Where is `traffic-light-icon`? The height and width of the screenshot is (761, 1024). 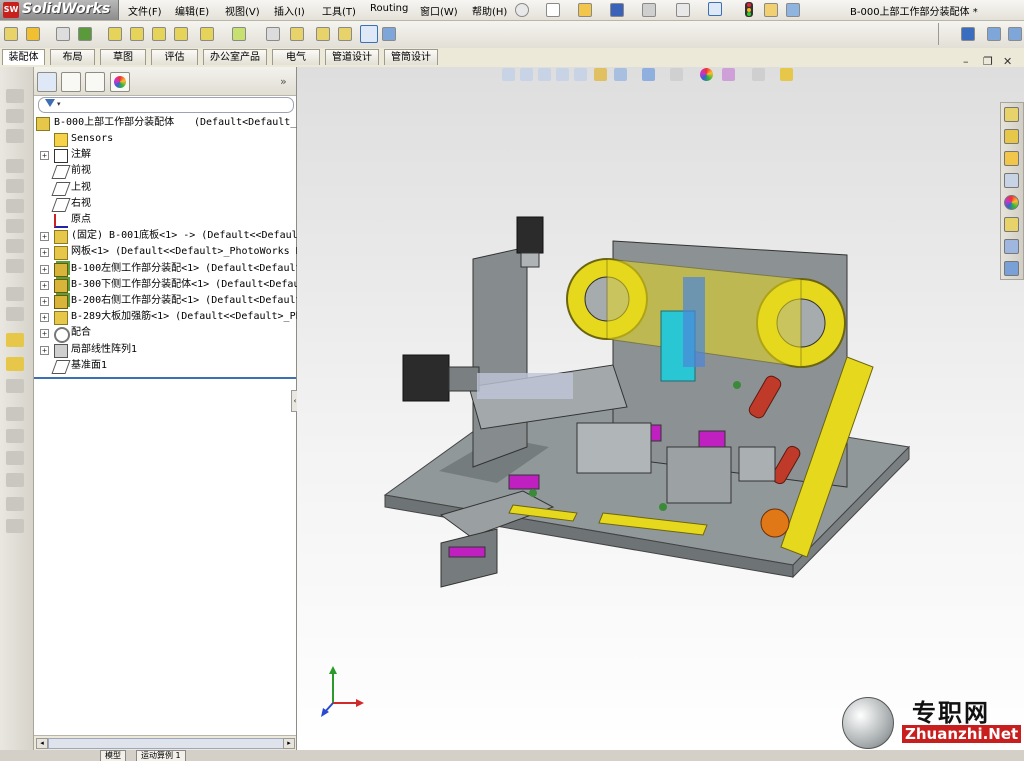
traffic-light-icon is located at coordinates (749, 9).